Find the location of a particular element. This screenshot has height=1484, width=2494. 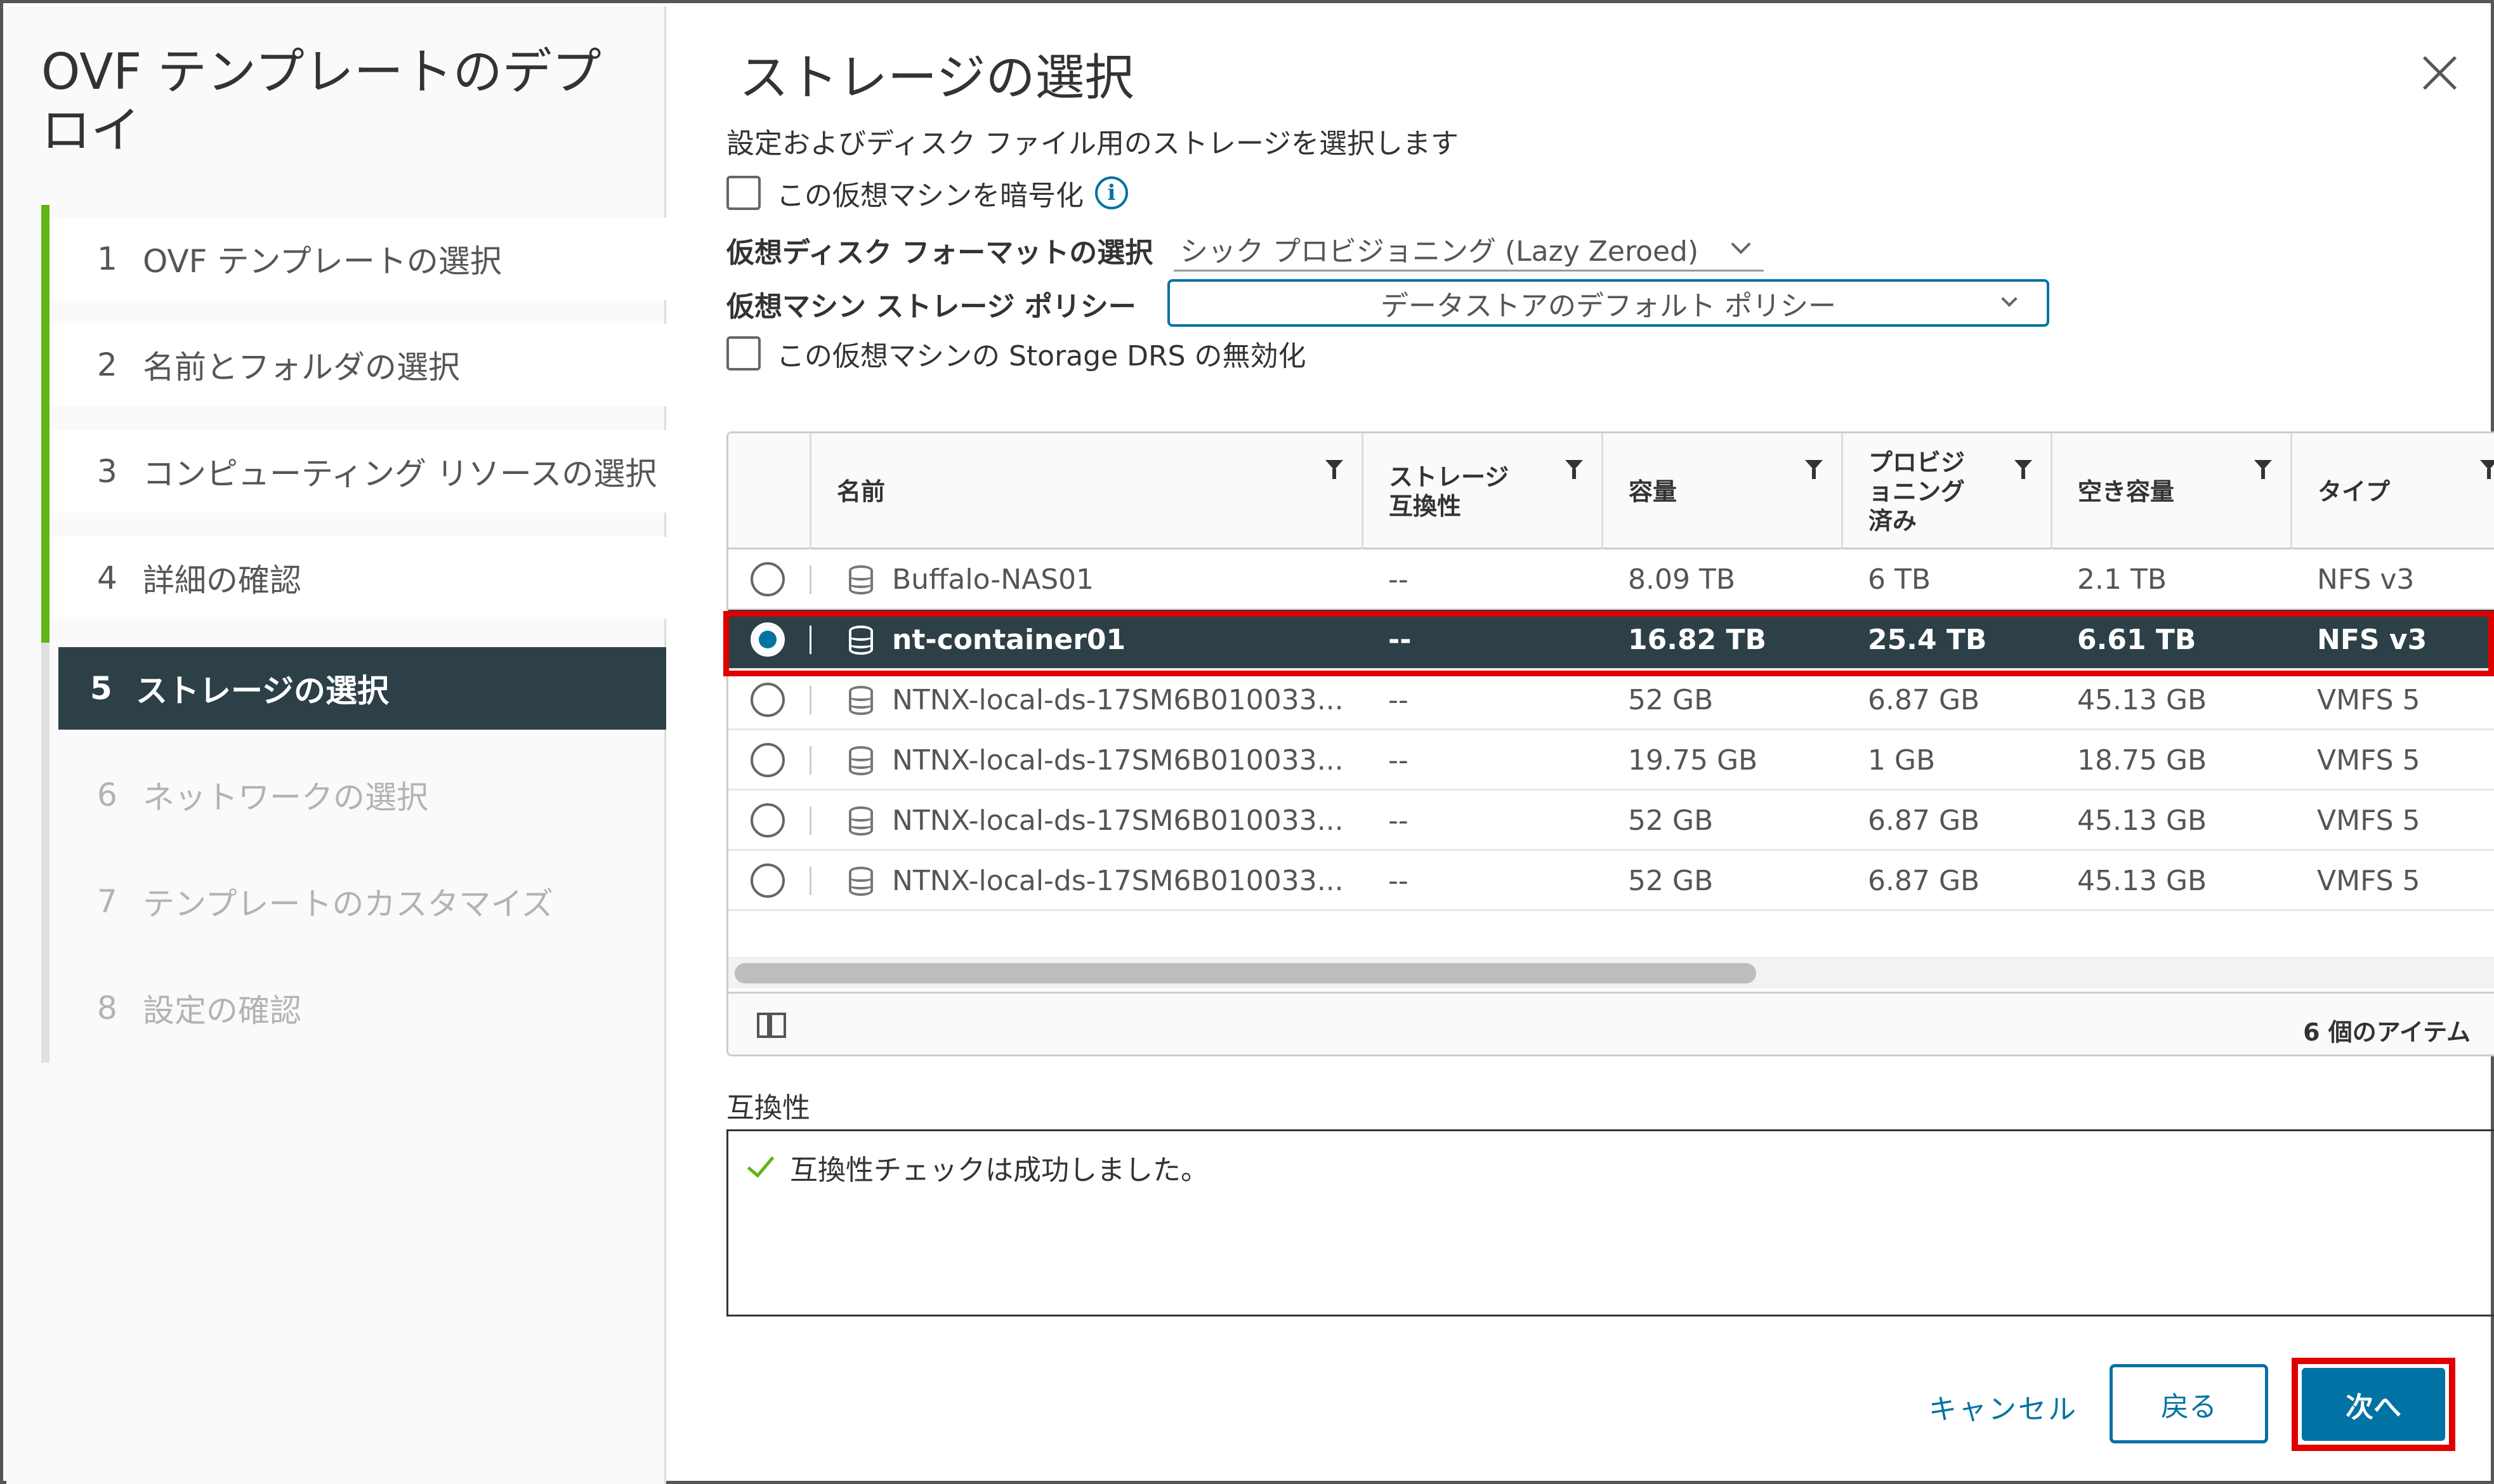

horizontal-scrollbar is located at coordinates (1611, 973).